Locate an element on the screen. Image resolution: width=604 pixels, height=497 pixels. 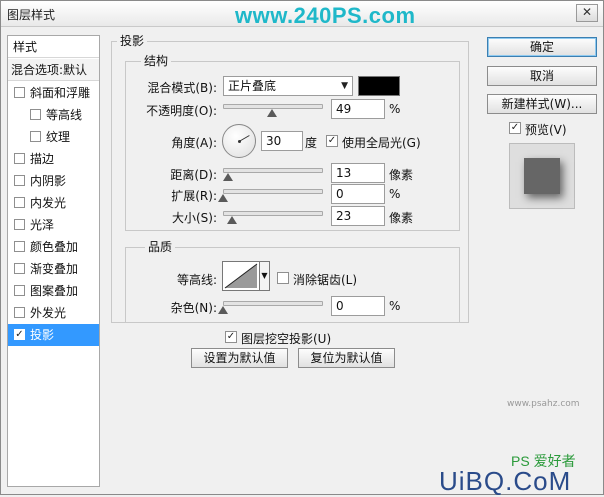
drop-shadow-title: 投影 is located at coordinates (132, 40).